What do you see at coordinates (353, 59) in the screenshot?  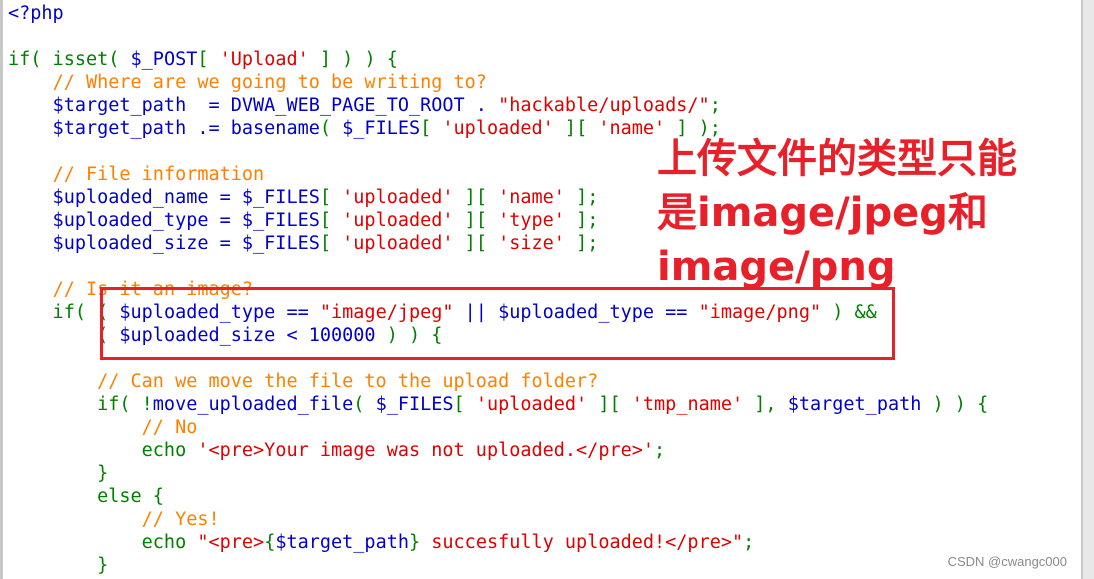 I see `code-token: ] ) ) {` at bounding box center [353, 59].